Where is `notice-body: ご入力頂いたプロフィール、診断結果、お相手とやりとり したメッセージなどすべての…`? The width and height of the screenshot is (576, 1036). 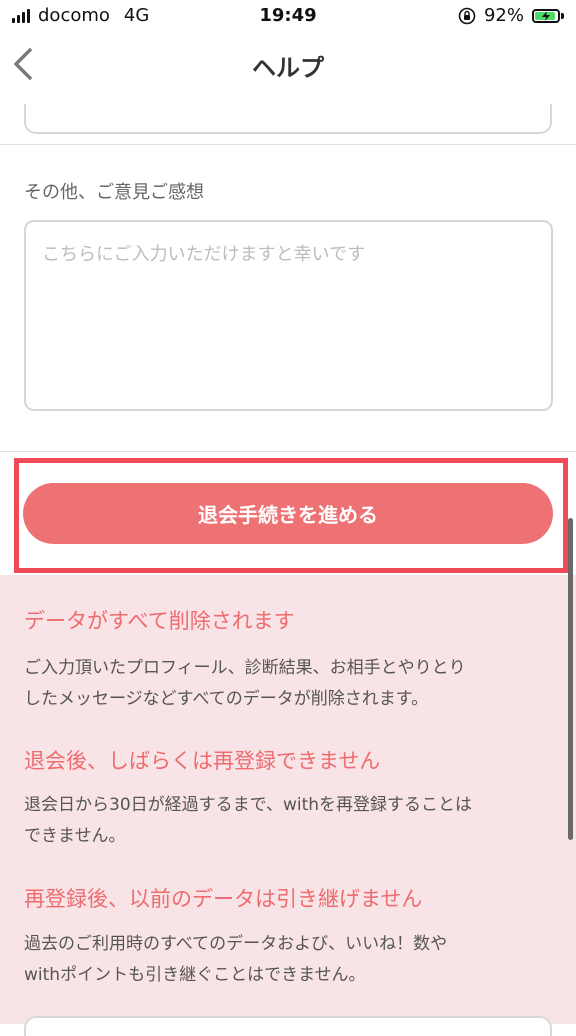 notice-body: ご入力頂いたプロフィール、診断結果、お相手とやりとり したメッセージなどすべての… is located at coordinates (286, 684).